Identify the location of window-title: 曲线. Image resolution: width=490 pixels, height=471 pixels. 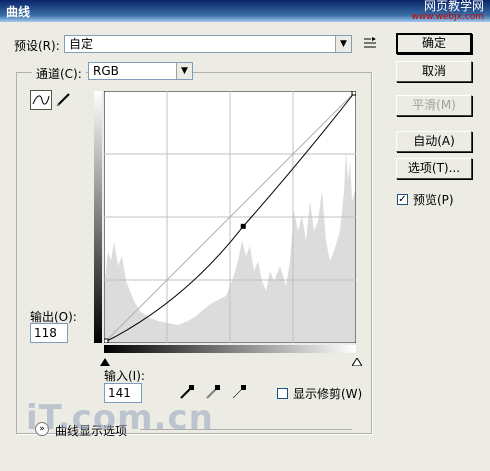
(18, 12).